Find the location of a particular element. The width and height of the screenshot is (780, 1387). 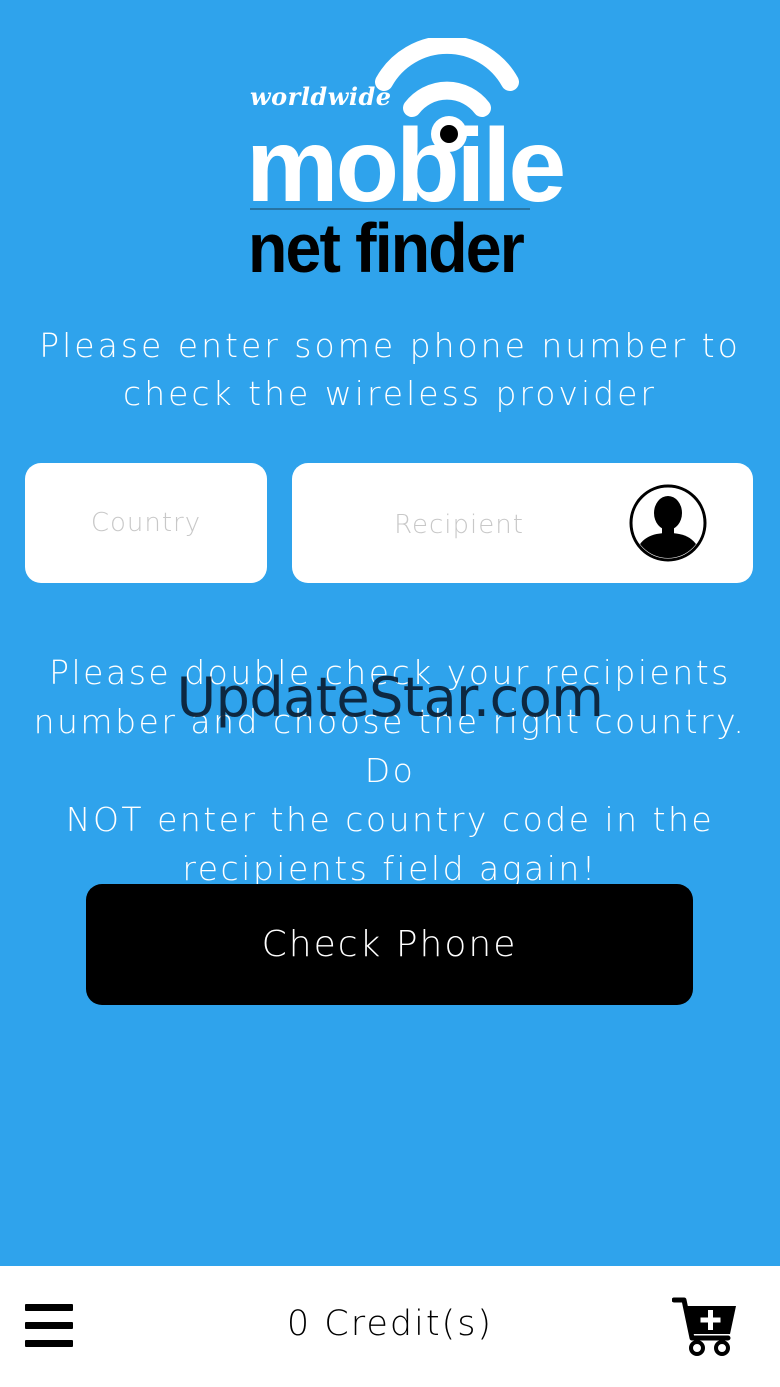

intro-line-2: check the wireless provider is located at coordinates (390, 393).